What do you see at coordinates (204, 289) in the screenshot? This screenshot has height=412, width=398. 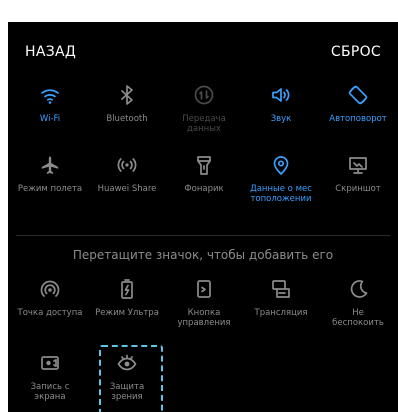 I see `navigation-dock-icon` at bounding box center [204, 289].